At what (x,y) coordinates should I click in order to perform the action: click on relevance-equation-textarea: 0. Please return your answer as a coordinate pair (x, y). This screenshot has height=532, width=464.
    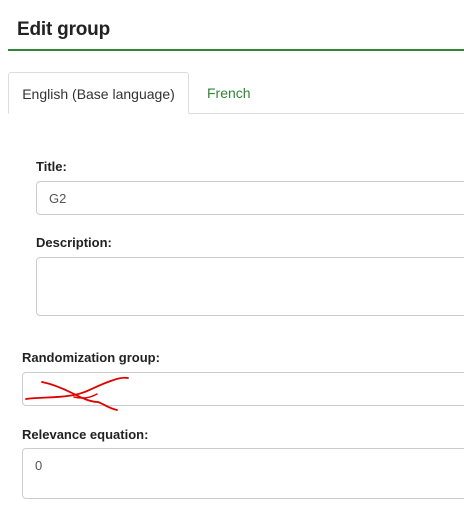
    Looking at the image, I should click on (243, 473).